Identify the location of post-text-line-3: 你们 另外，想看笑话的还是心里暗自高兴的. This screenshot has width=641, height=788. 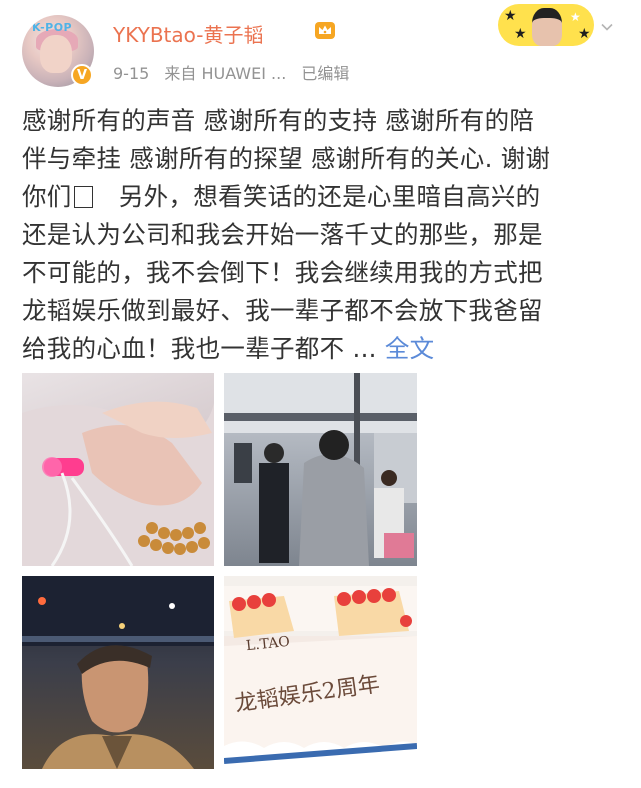
(322, 197).